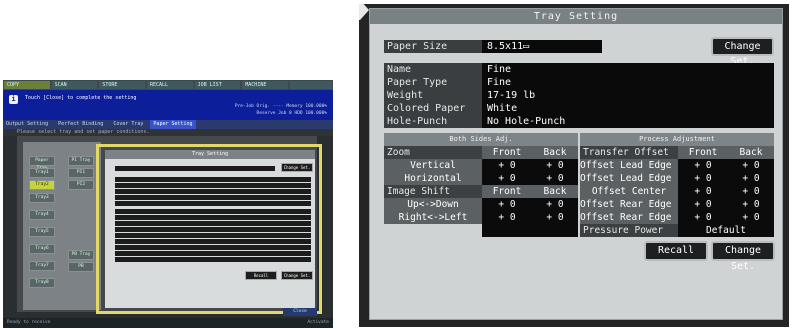 Image resolution: width=793 pixels, height=329 pixels. I want to click on crumb-perfect-binding: Perfect Binding, so click(80, 124).